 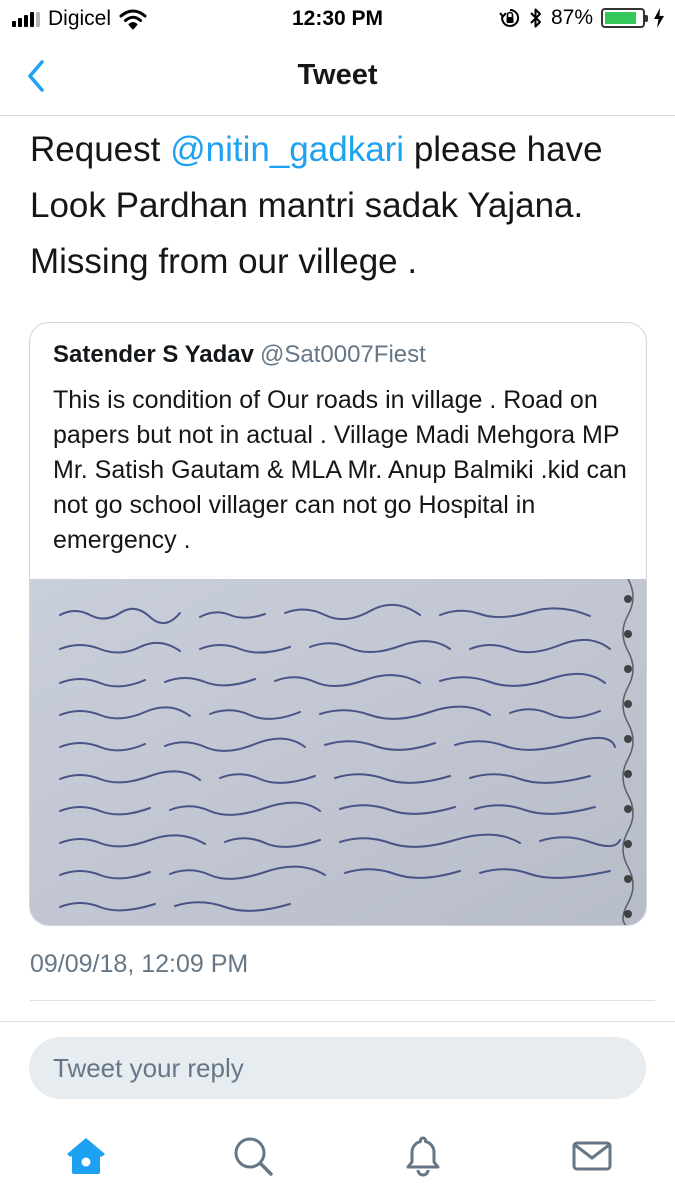 I want to click on bluetooth-icon, so click(x=535, y=18).